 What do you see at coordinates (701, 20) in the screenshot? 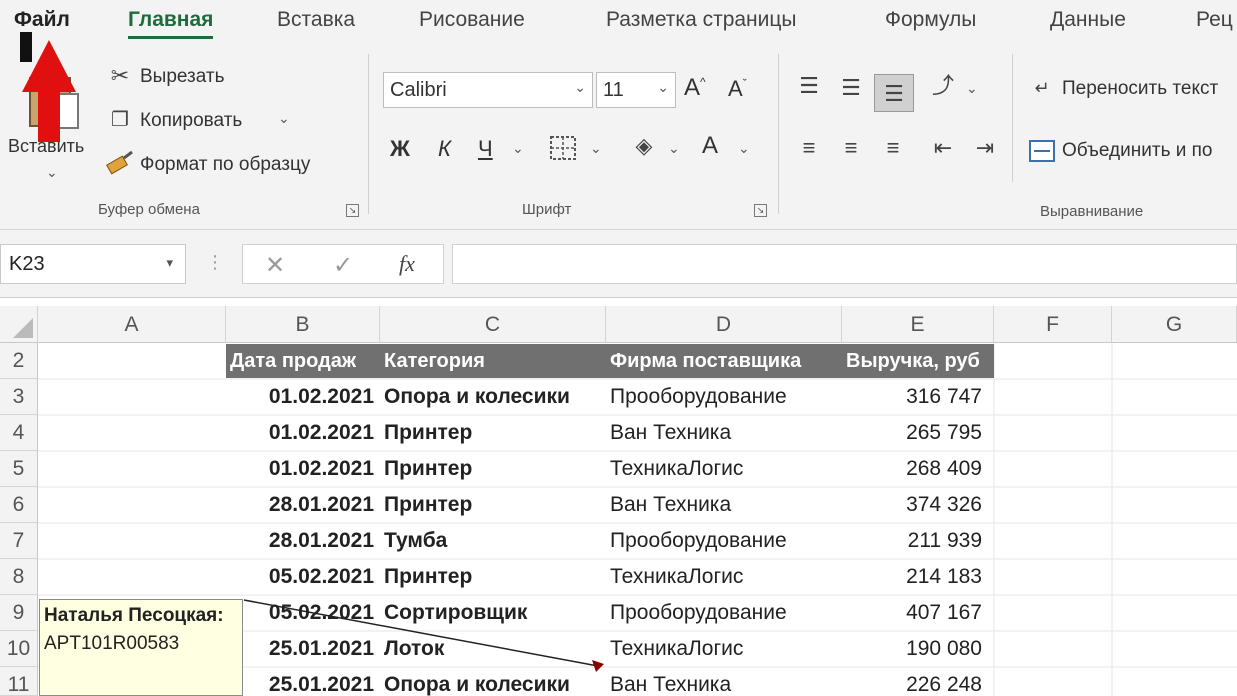
I see `tab-page-layout: Разметка страницы` at bounding box center [701, 20].